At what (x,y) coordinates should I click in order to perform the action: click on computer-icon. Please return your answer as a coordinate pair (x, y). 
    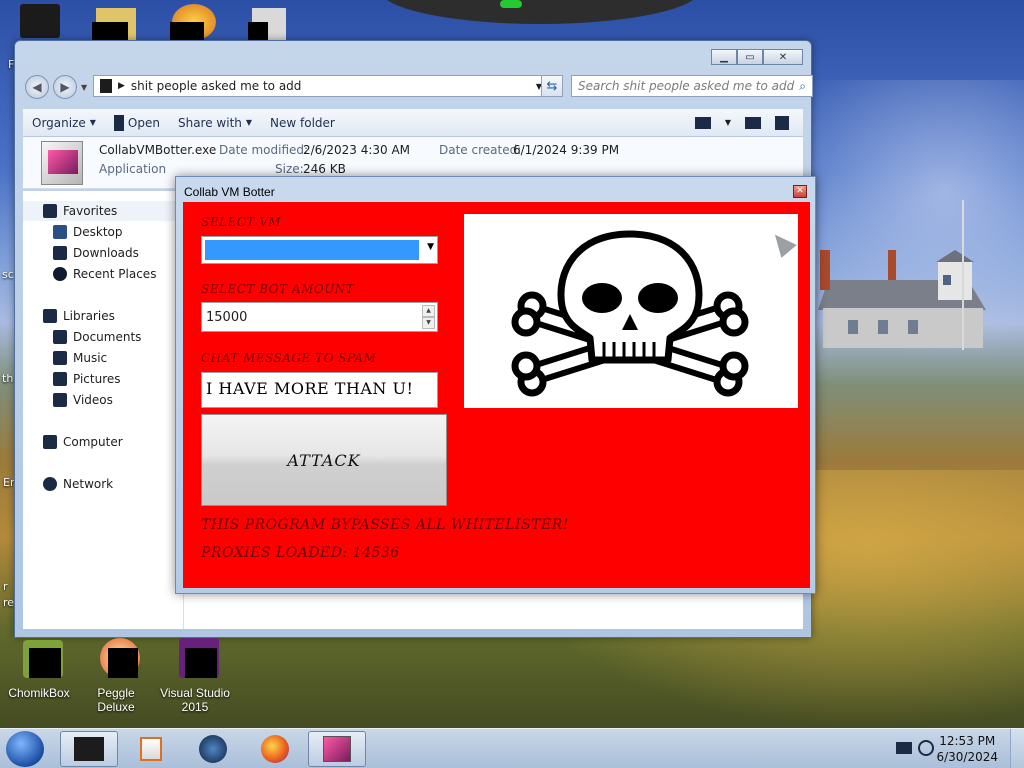
    Looking at the image, I should click on (50, 442).